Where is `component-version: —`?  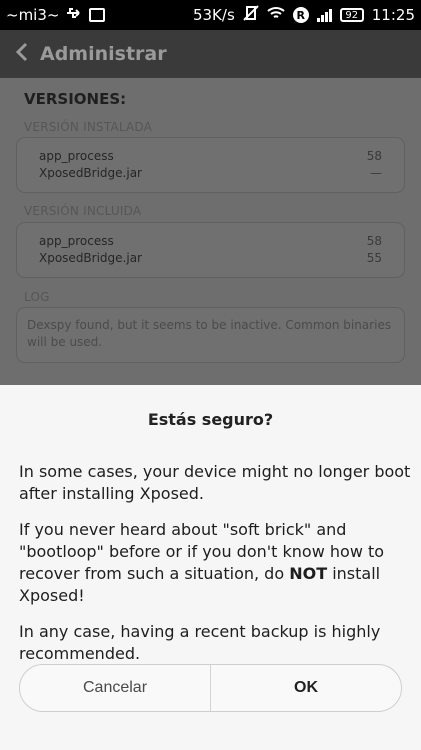 component-version: — is located at coordinates (376, 173).